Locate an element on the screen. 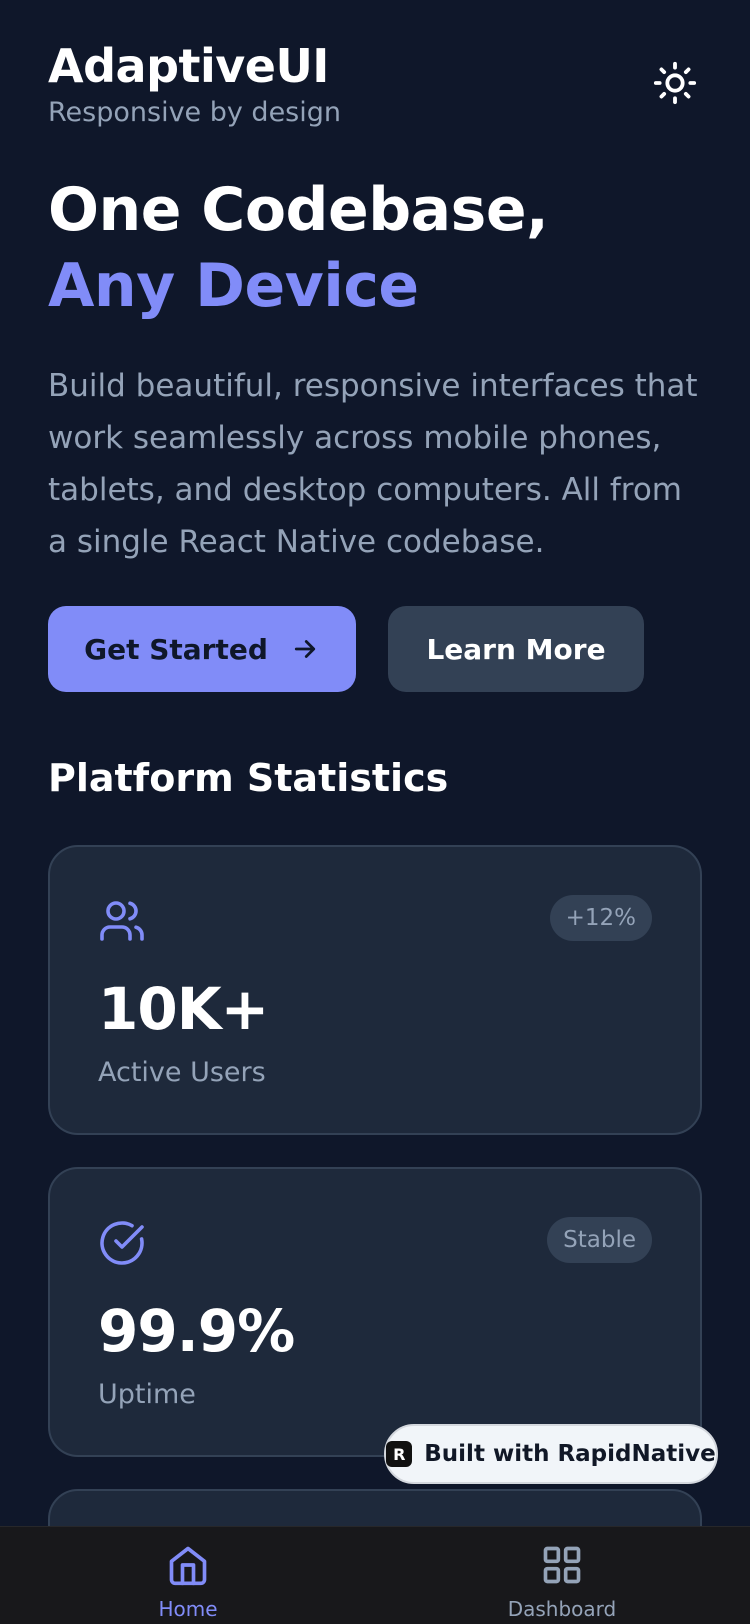  tab-home: Home is located at coordinates (188, 1575).